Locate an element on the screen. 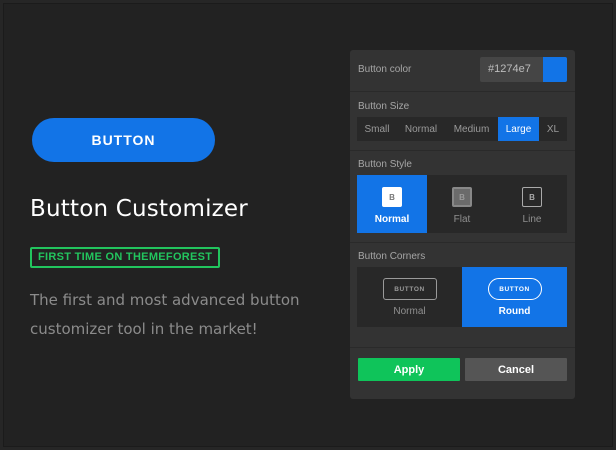  themeforest-badge: FIRST TIME ON THEMEFOREST is located at coordinates (125, 257).